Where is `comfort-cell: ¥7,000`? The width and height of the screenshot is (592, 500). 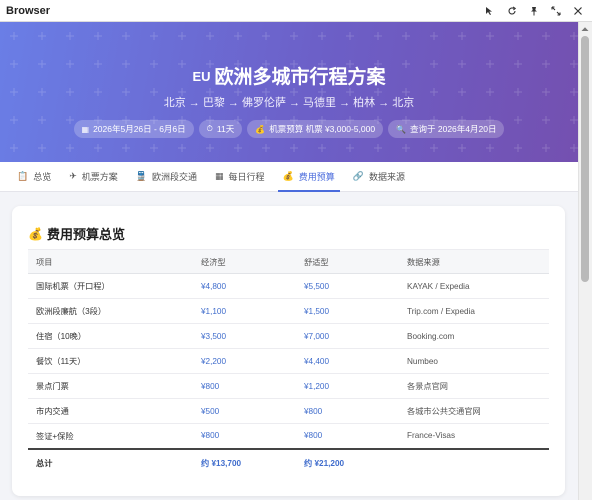 comfort-cell: ¥7,000 is located at coordinates (347, 336).